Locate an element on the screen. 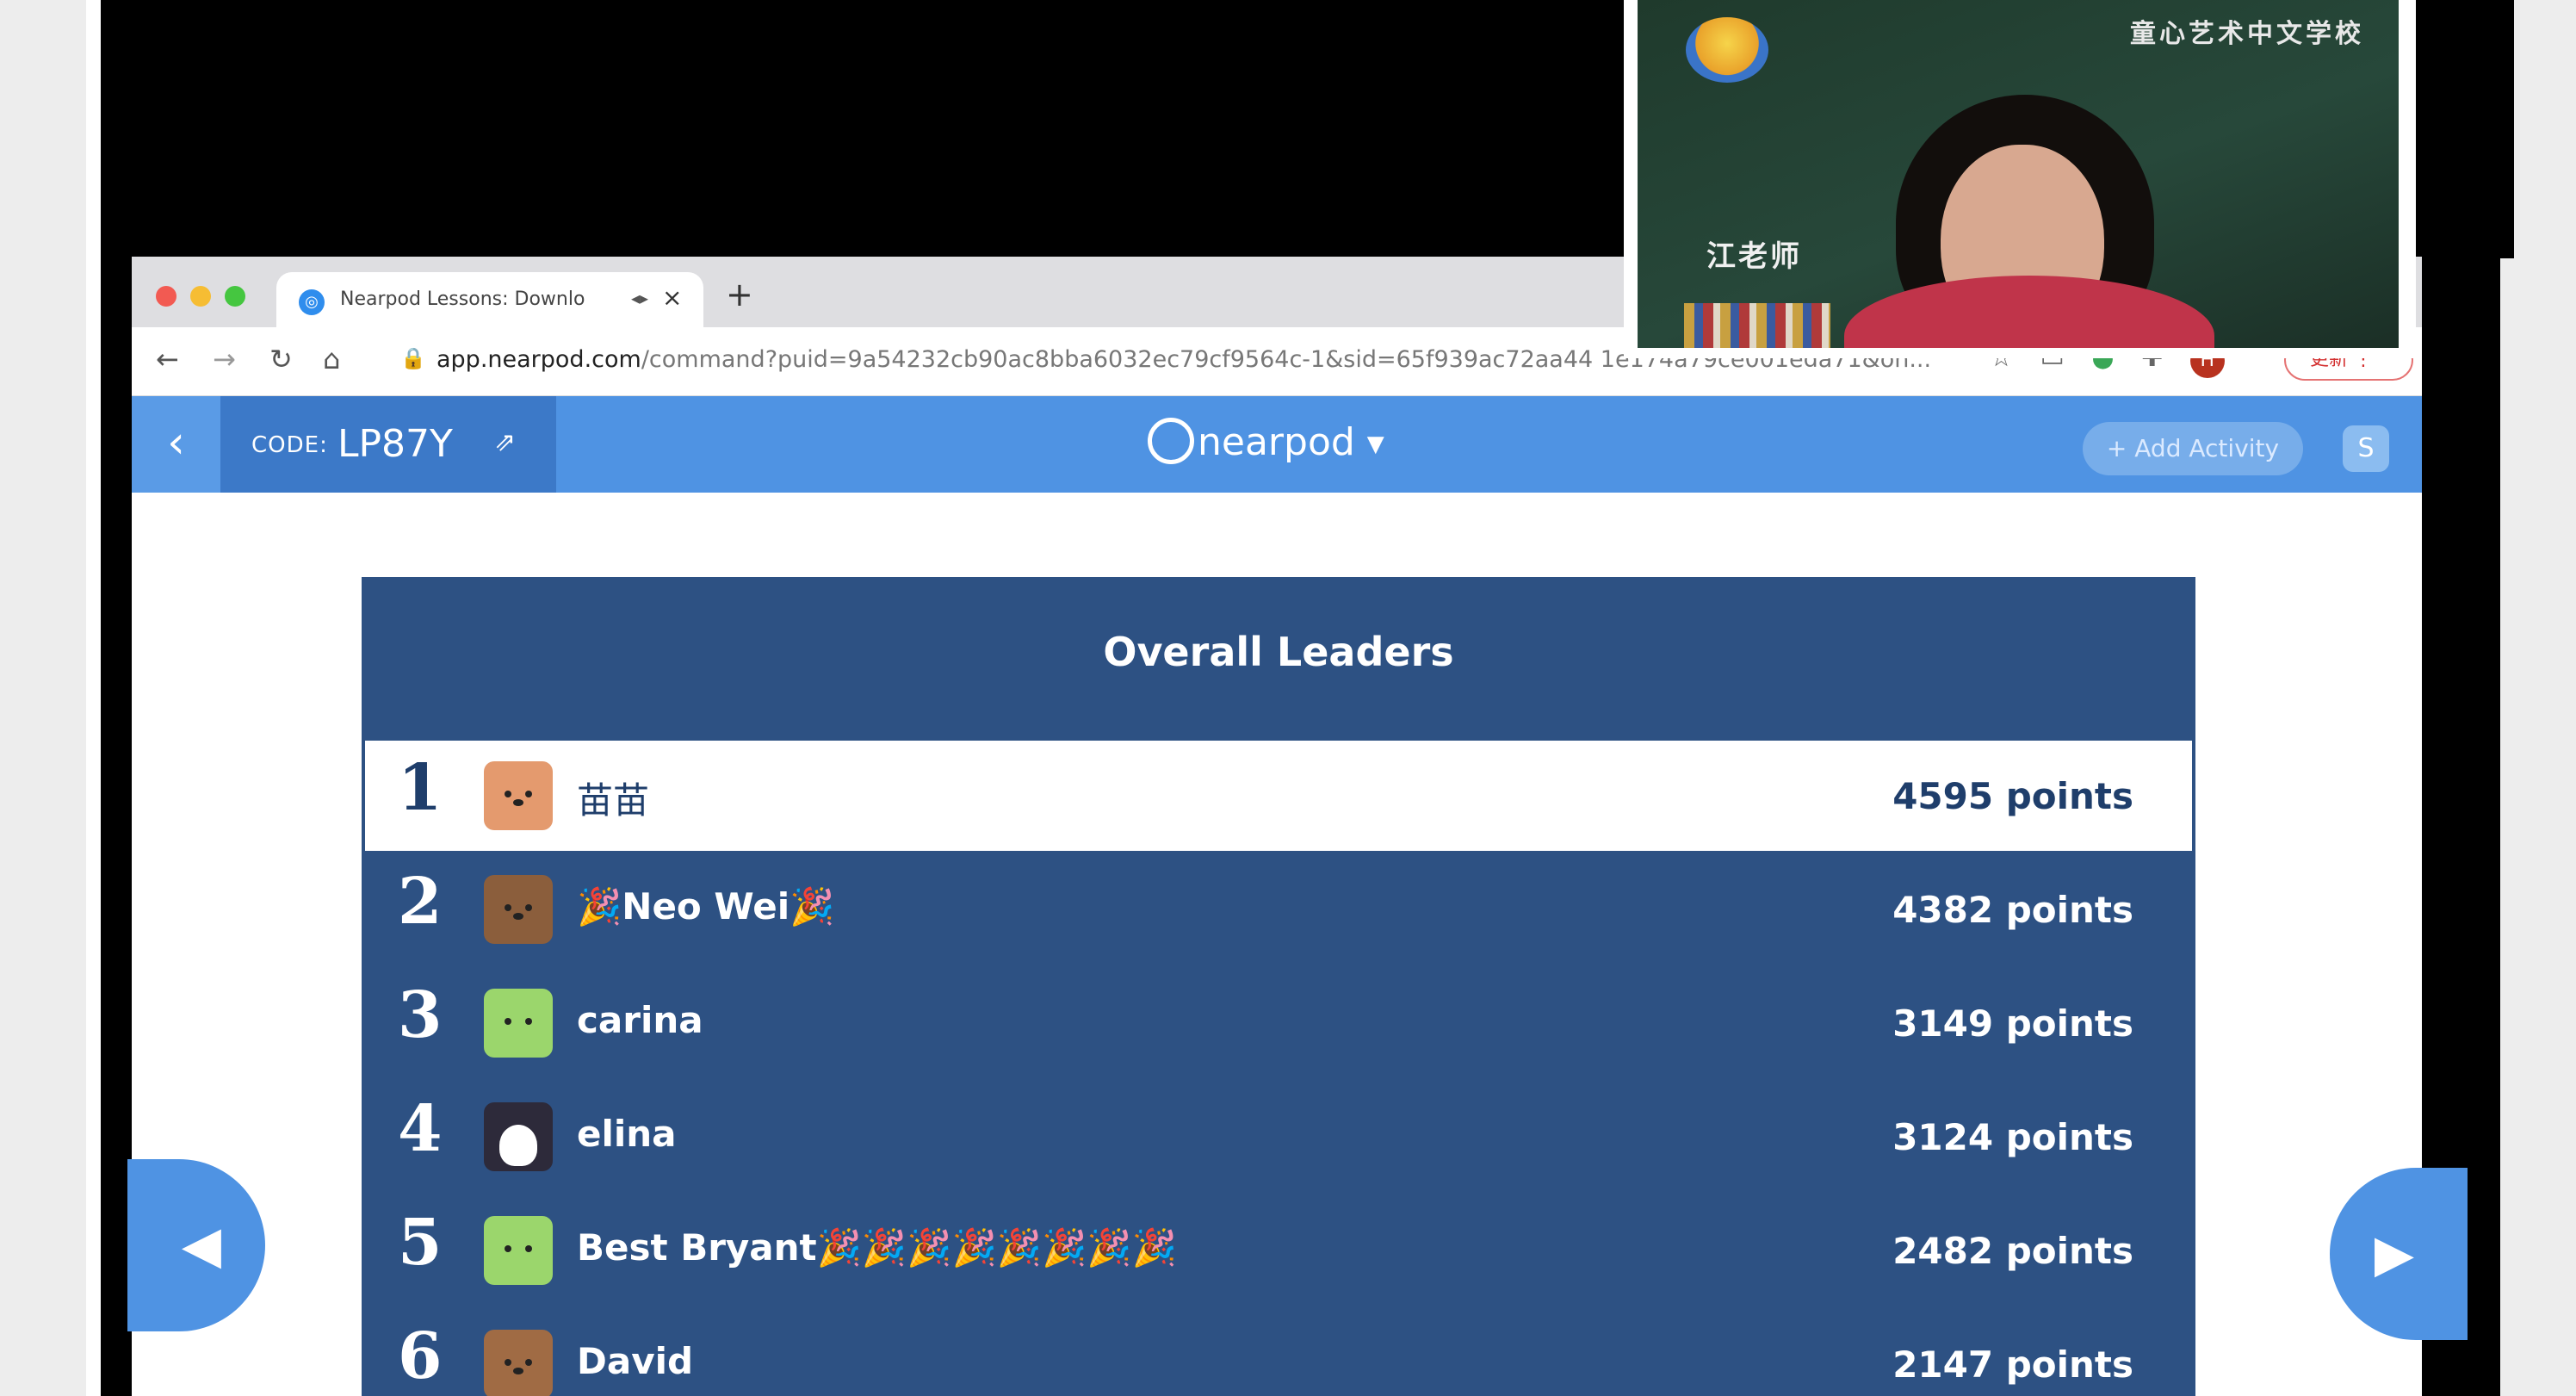 The height and width of the screenshot is (1396, 2576). home-icon: ⌂ is located at coordinates (331, 359).